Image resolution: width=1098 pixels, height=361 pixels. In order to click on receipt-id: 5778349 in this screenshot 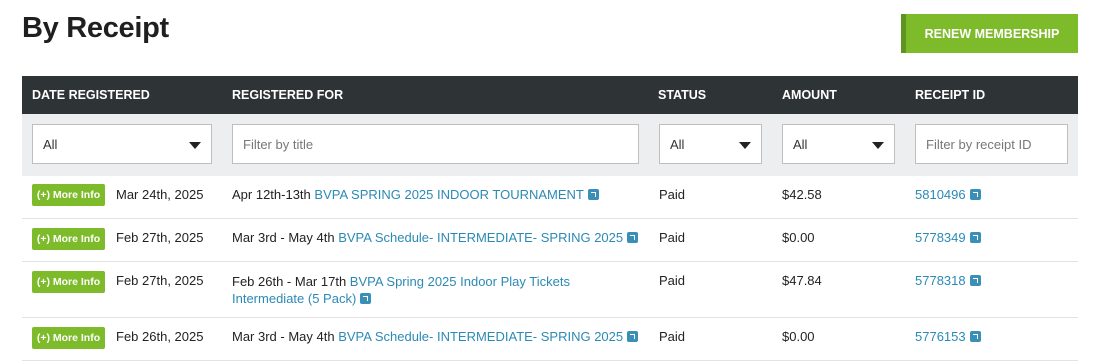, I will do `click(948, 237)`.